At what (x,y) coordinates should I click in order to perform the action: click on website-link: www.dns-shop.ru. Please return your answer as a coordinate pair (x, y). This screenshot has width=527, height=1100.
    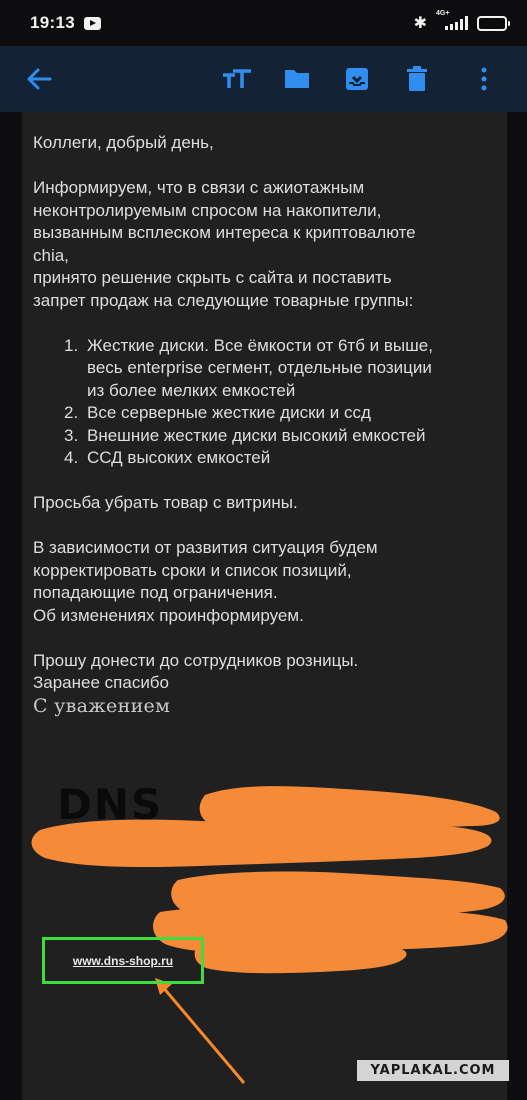
    Looking at the image, I should click on (123, 961).